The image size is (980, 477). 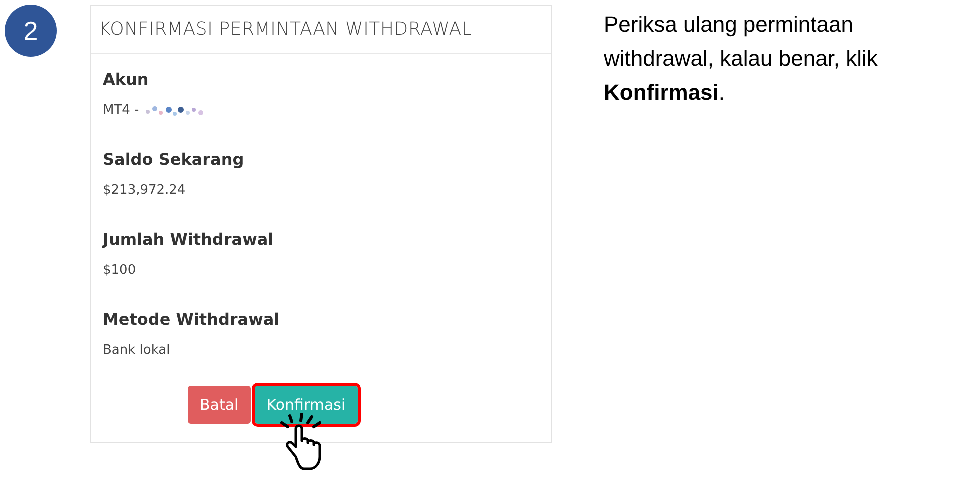 What do you see at coordinates (189, 239) in the screenshot?
I see `field-label: Jumlah Withdrawal` at bounding box center [189, 239].